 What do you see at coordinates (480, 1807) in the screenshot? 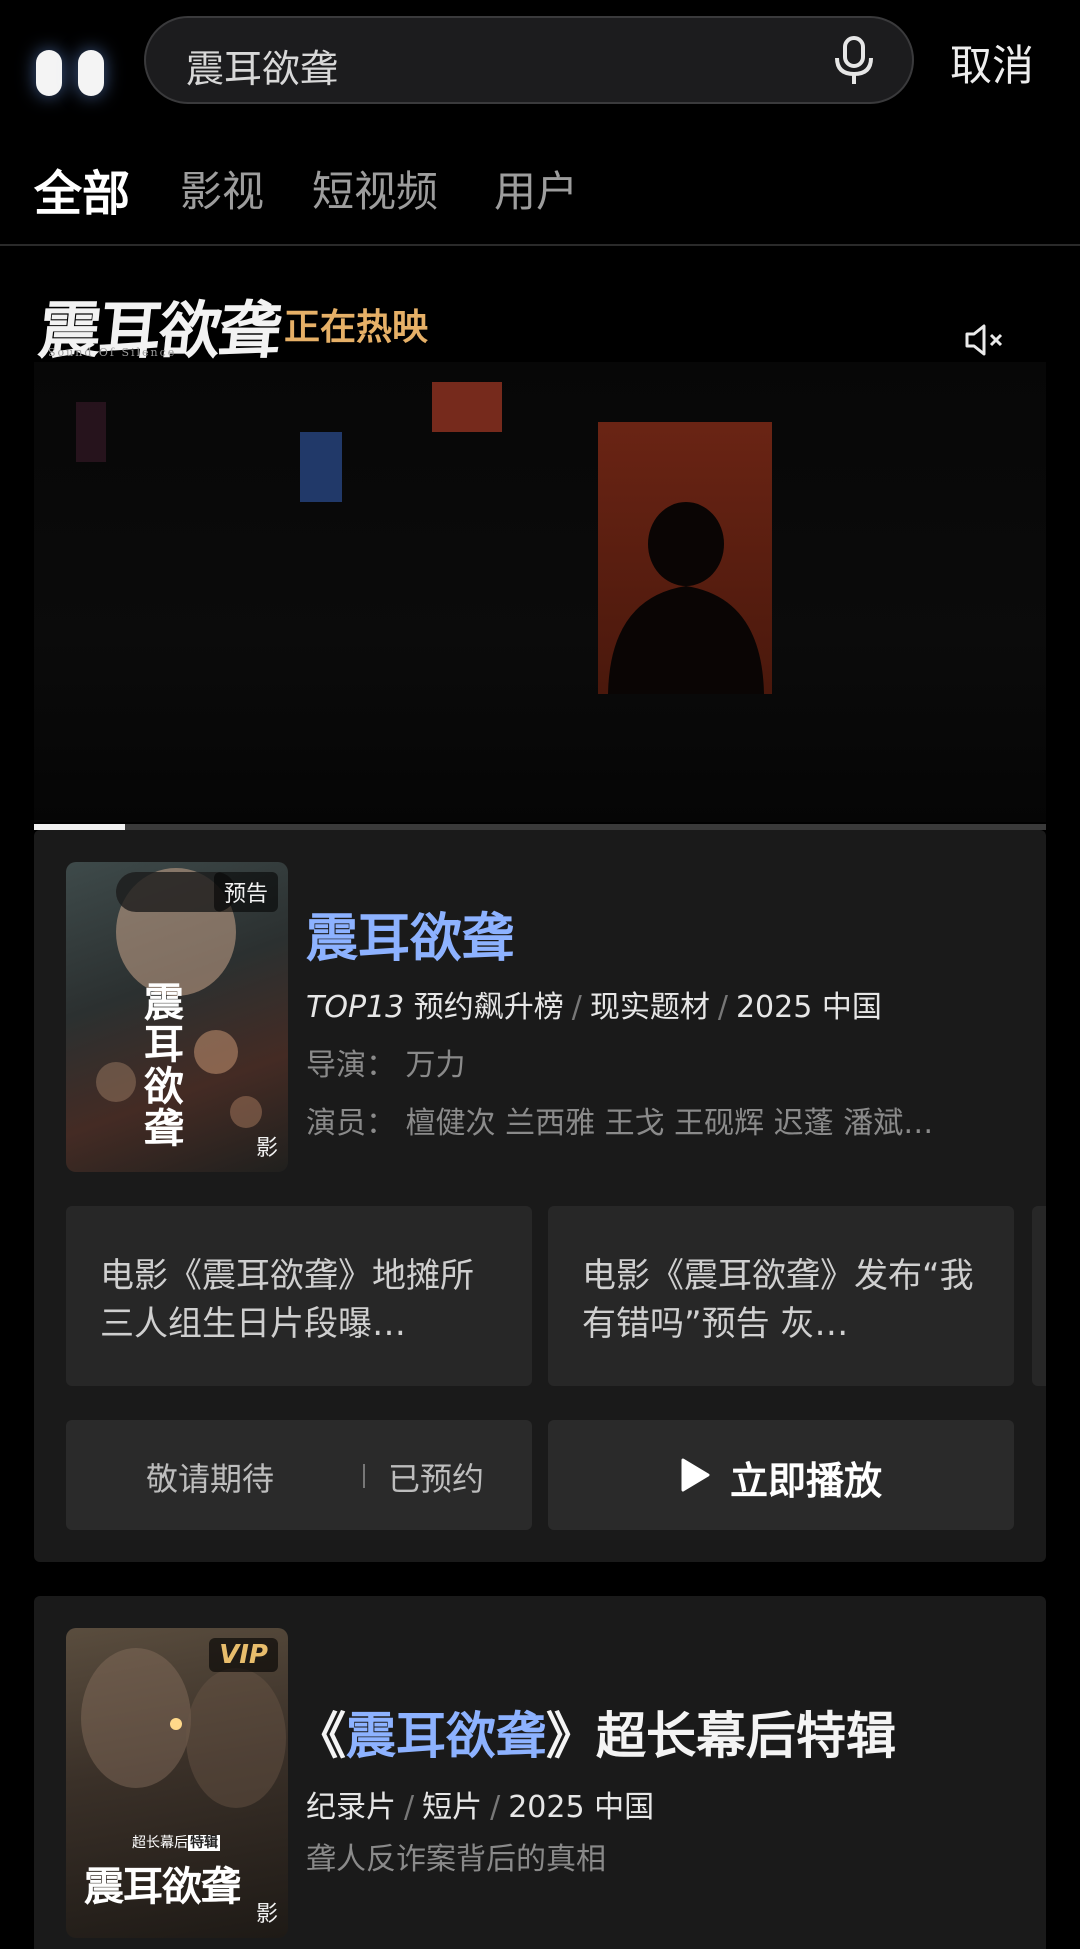
I see `special-meta: 纪录片 / 短片/2025 中国` at bounding box center [480, 1807].